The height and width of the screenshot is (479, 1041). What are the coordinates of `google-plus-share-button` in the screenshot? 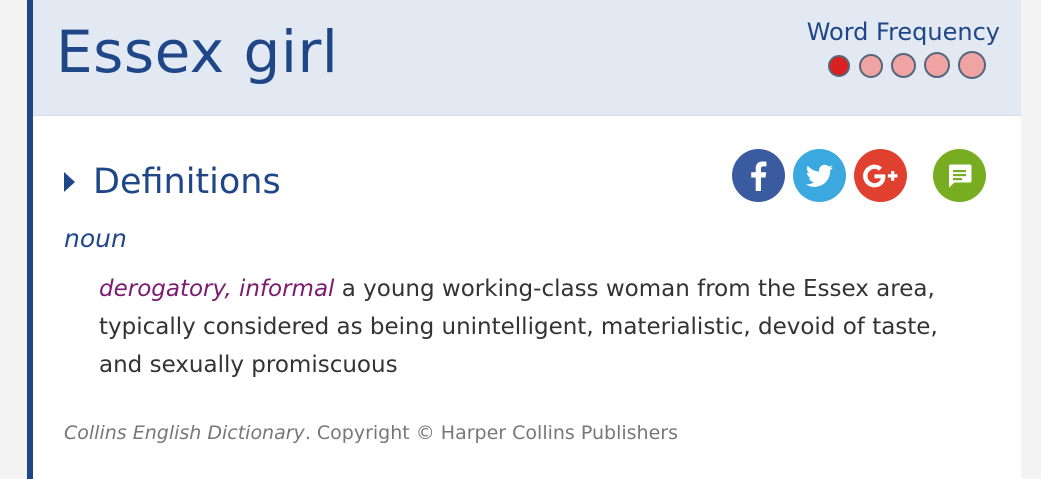 It's located at (880, 175).